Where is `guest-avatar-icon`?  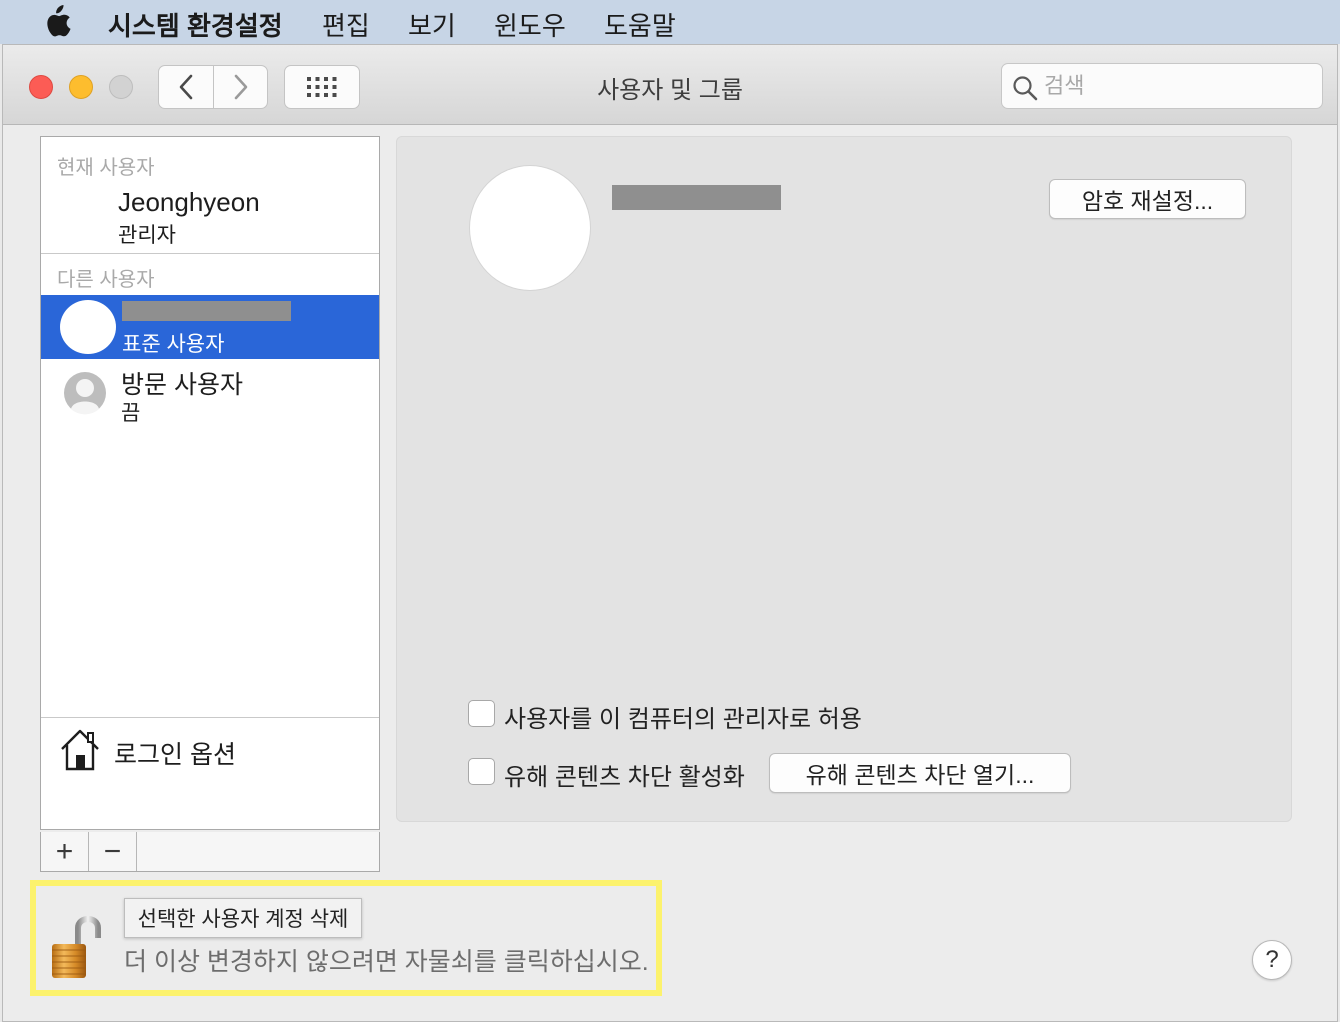 guest-avatar-icon is located at coordinates (85, 393).